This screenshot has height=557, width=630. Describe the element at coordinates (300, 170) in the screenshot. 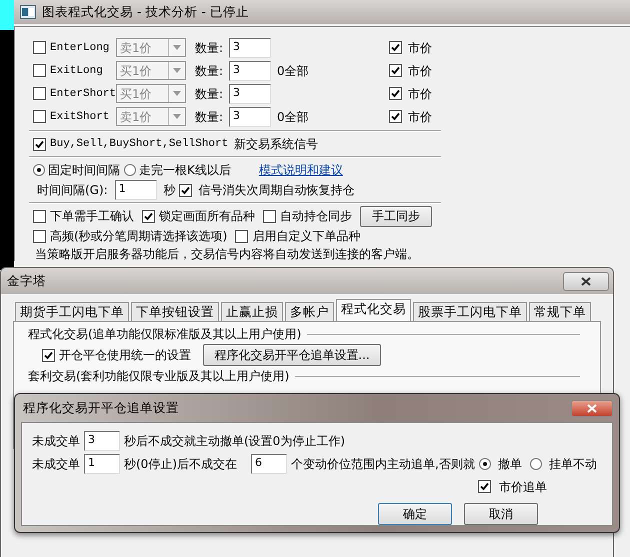

I see `help-link: 模式说明和建议` at that location.